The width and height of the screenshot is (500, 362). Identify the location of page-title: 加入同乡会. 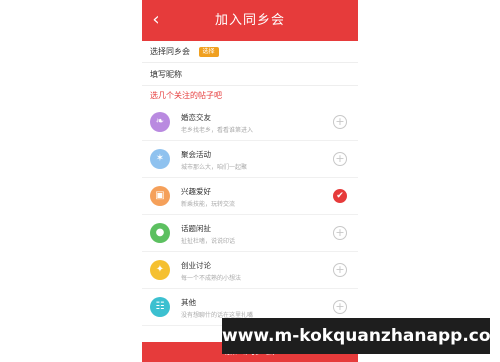
(249, 20).